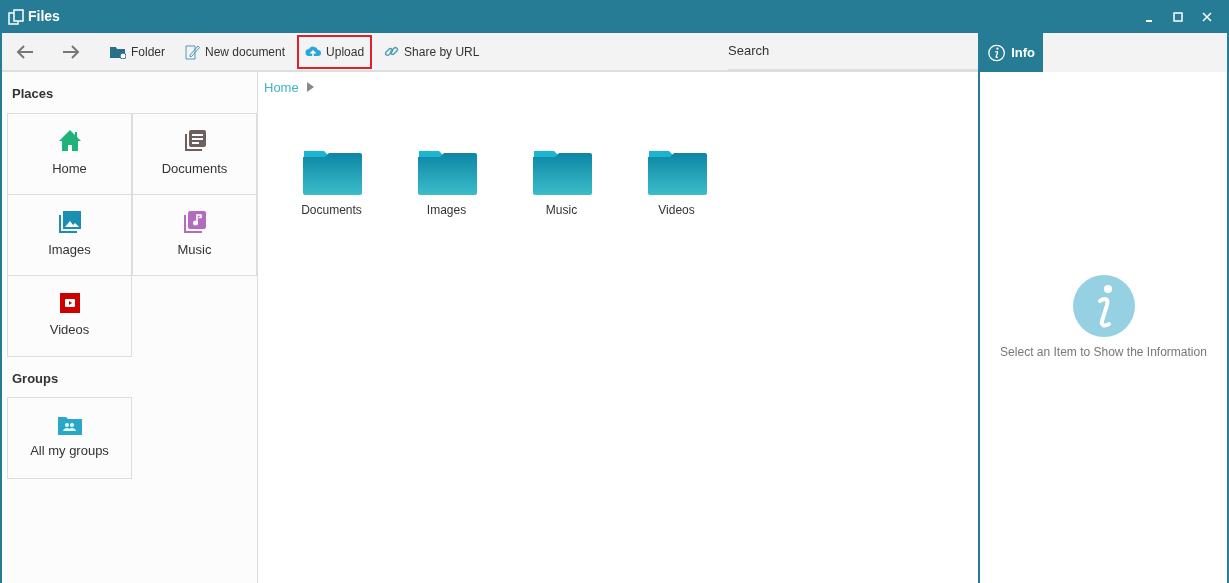 This screenshot has width=1229, height=583. Describe the element at coordinates (432, 51) in the screenshot. I see `share-button: Share by URL` at that location.